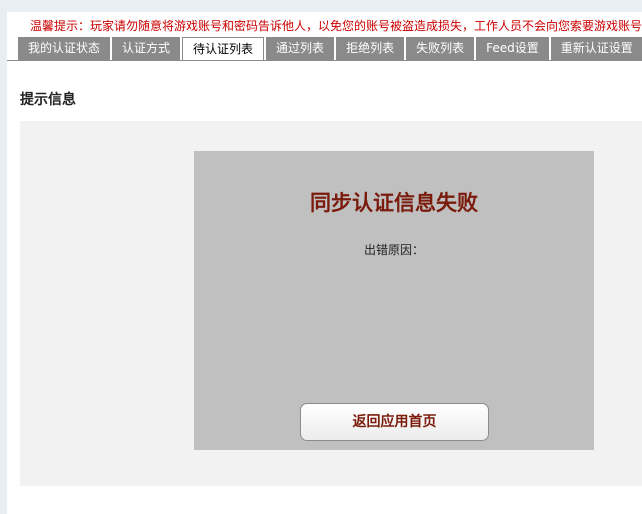  Describe the element at coordinates (512, 48) in the screenshot. I see `tab-feed-settings: Feed设置` at that location.